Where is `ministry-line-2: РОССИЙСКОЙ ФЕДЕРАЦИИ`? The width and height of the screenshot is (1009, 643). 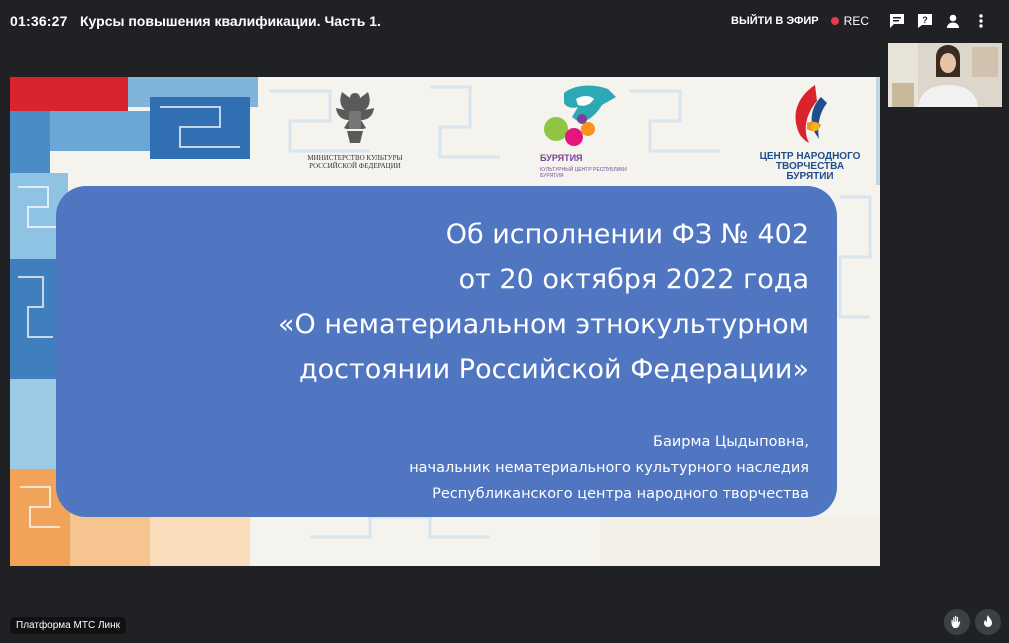
ministry-line-2: РОССИЙСКОЙ ФЕДЕРАЦИИ is located at coordinates (355, 166).